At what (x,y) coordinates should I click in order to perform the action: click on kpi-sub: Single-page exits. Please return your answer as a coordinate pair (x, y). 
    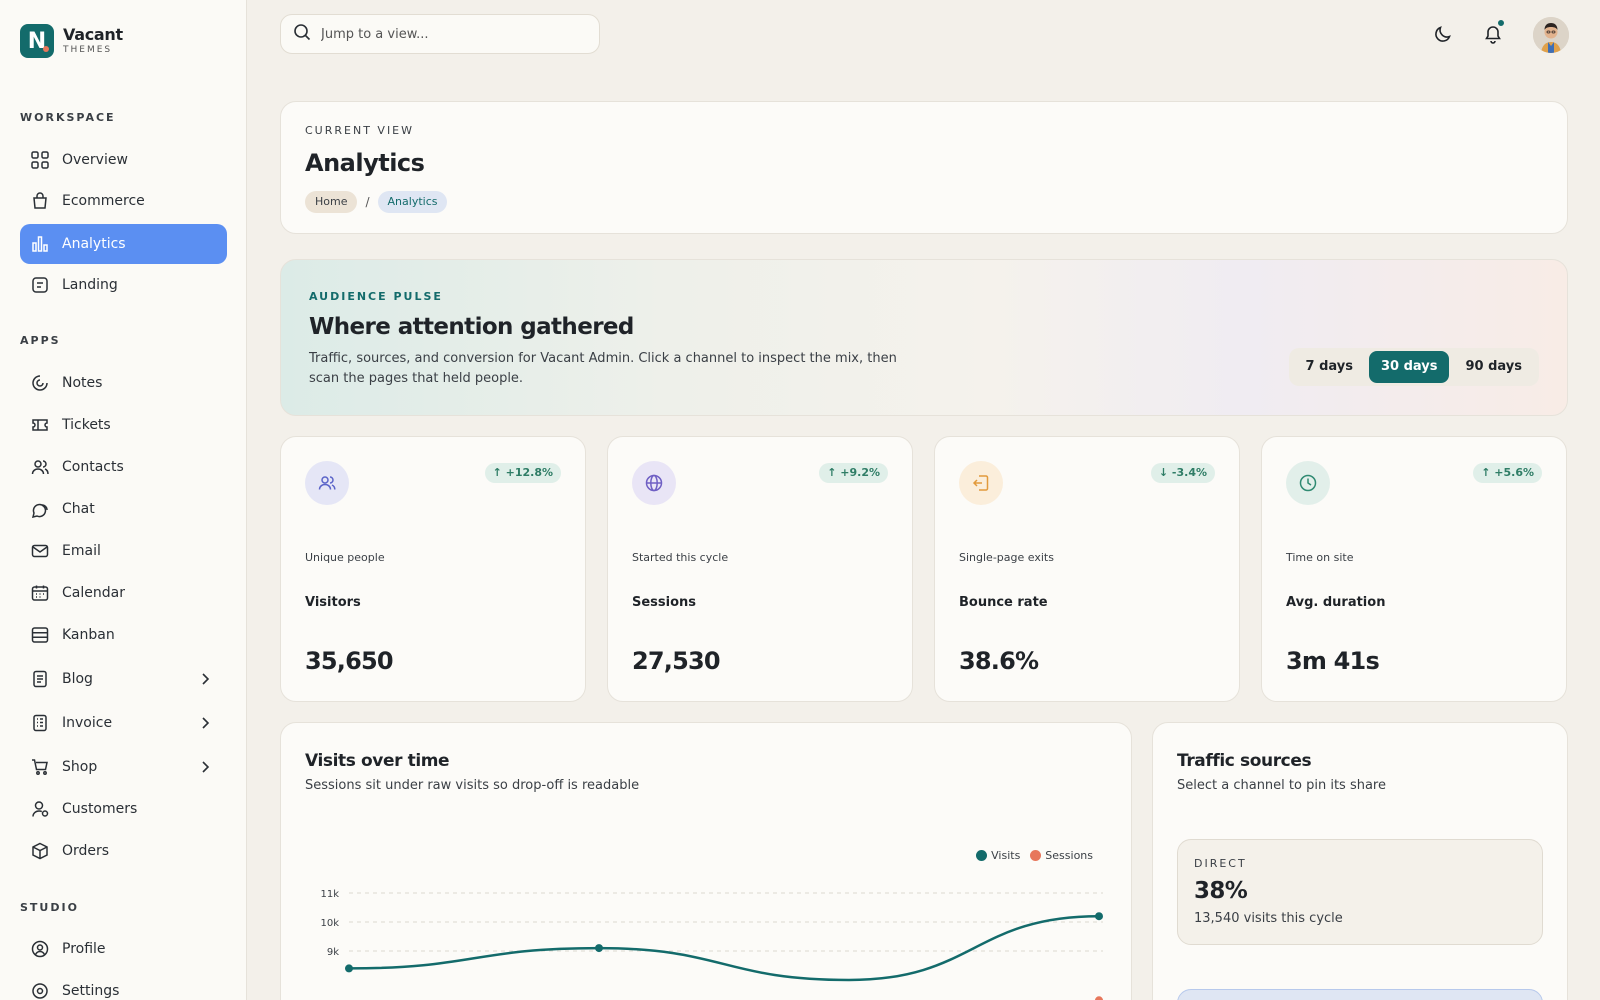
    Looking at the image, I should click on (1006, 557).